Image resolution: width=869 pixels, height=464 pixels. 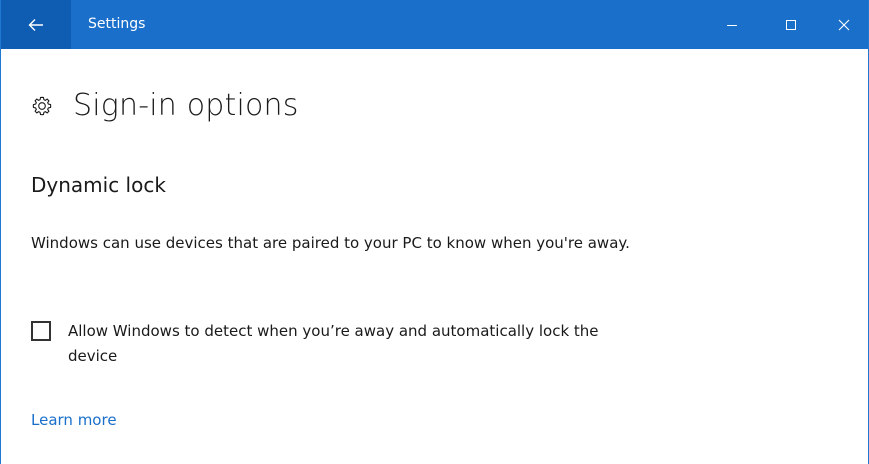 I want to click on maximize-icon, so click(x=791, y=24).